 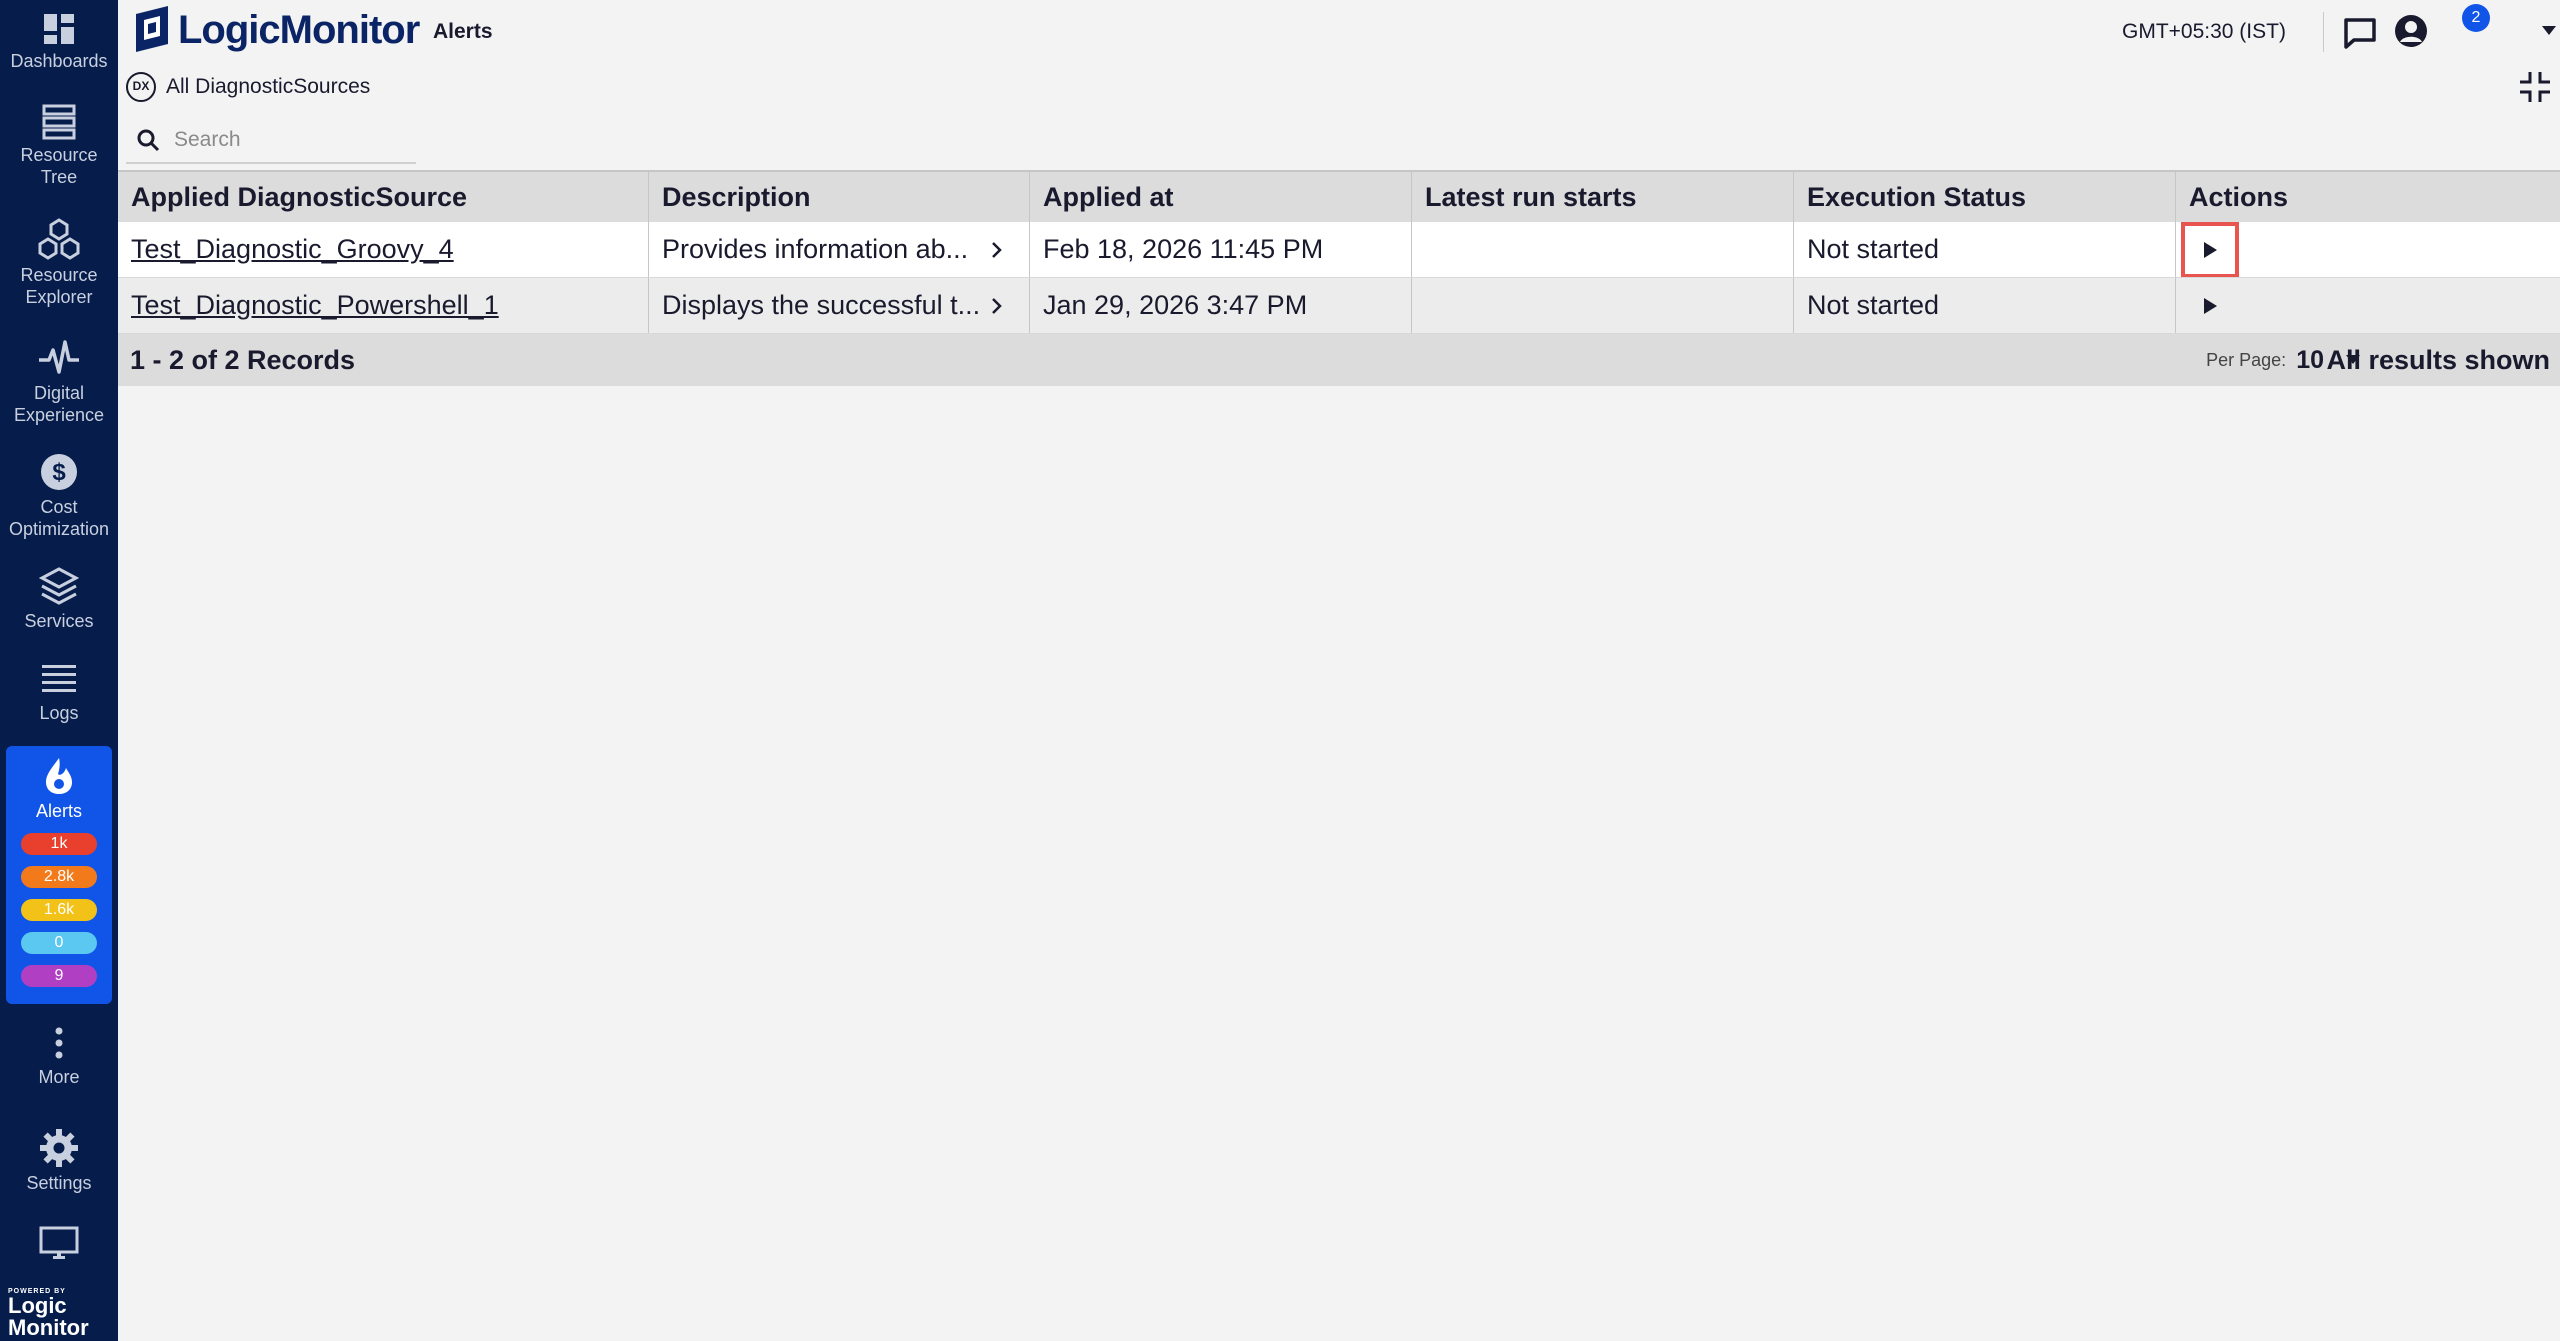 What do you see at coordinates (2476, 18) in the screenshot?
I see `chat-badge: 2` at bounding box center [2476, 18].